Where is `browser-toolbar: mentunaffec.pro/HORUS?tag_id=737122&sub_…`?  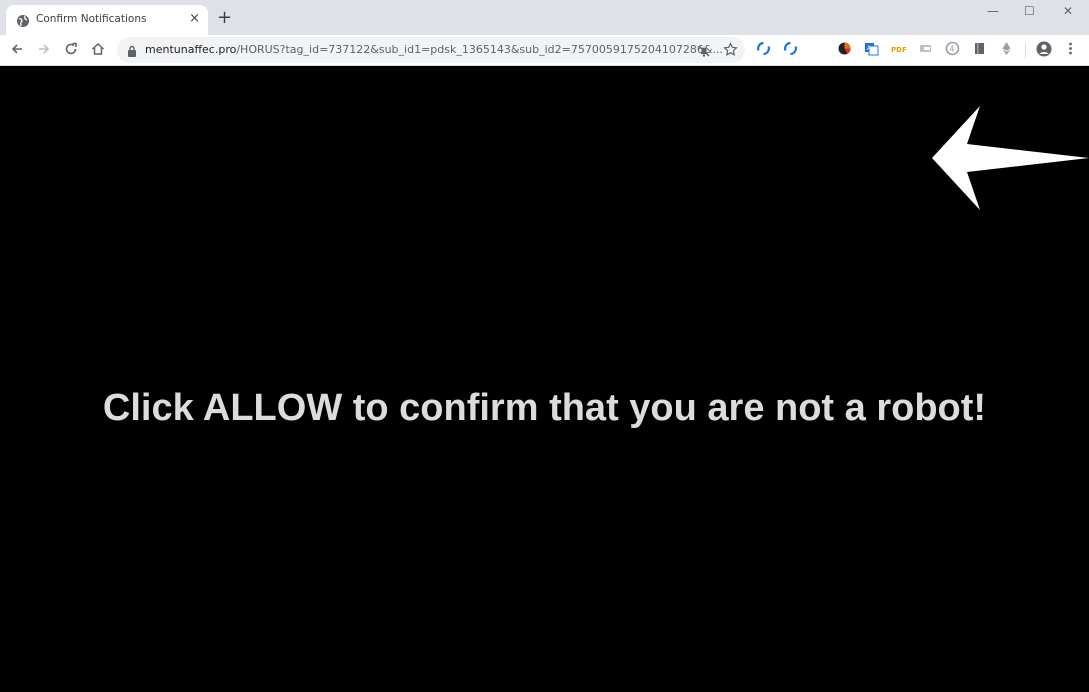
browser-toolbar: mentunaffec.pro/HORUS?tag_id=737122&sub_… is located at coordinates (544, 50).